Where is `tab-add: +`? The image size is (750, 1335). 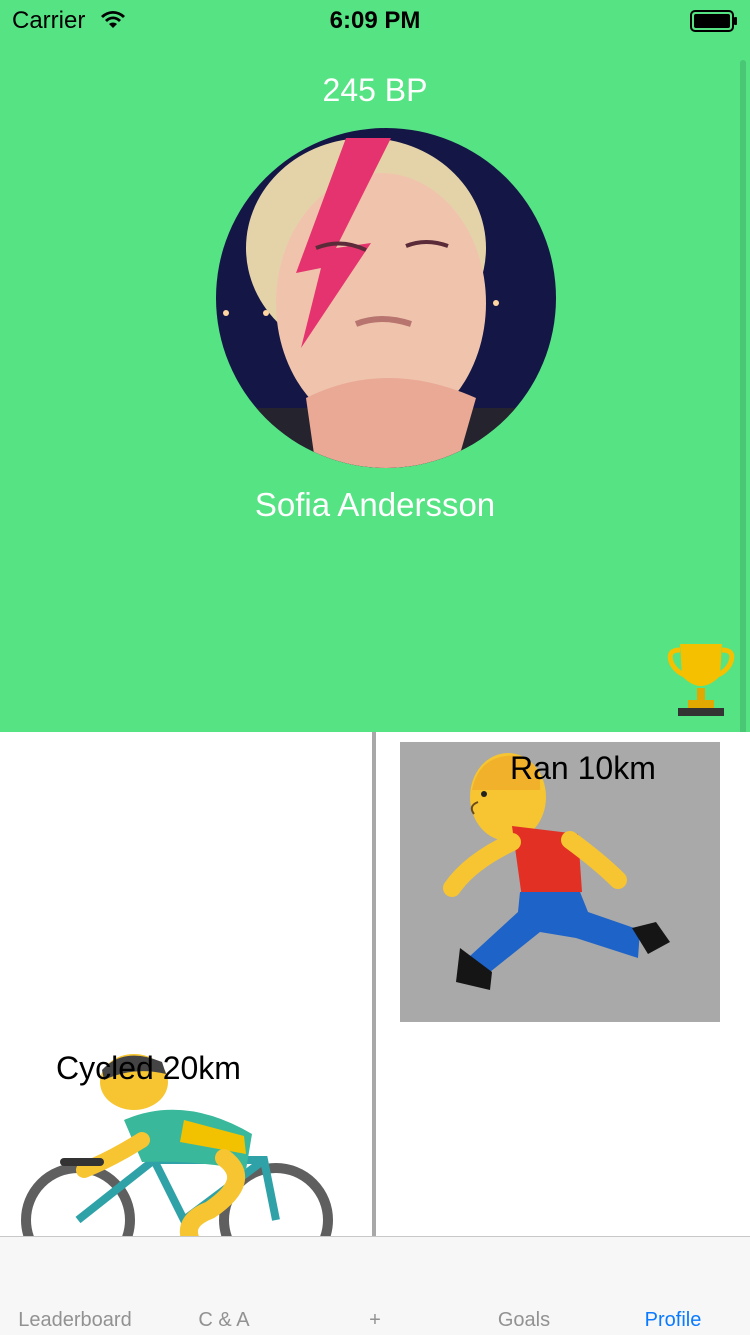 tab-add: + is located at coordinates (375, 1320).